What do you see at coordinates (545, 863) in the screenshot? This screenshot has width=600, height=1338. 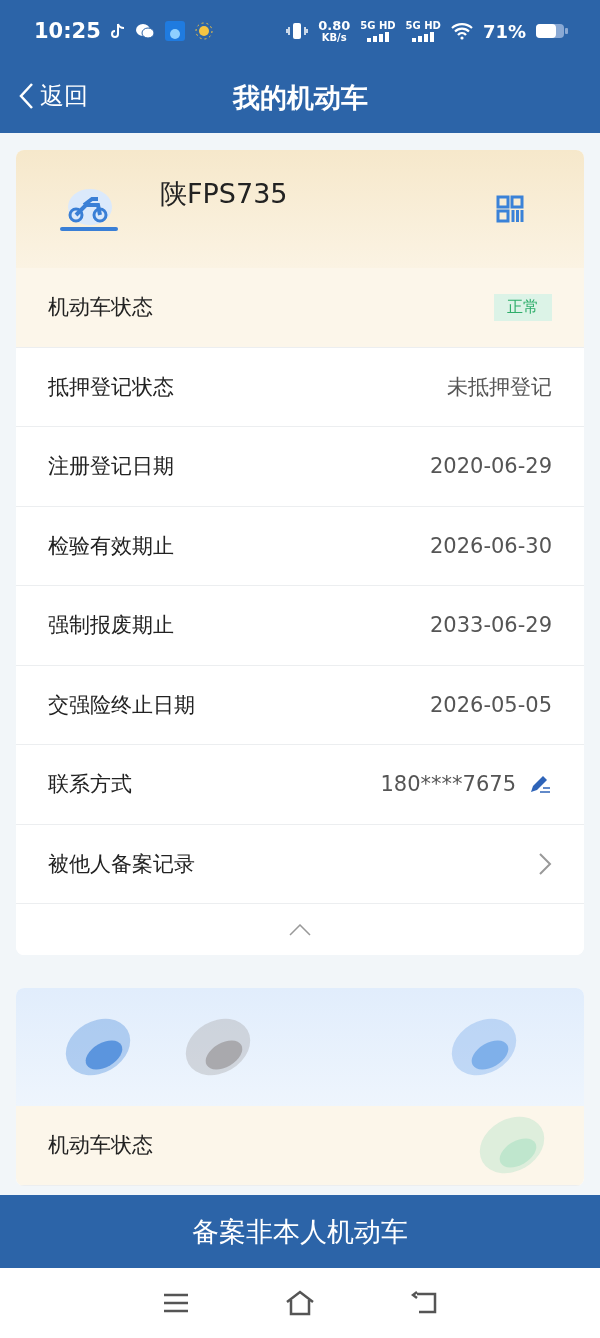 I see `chevron-right-icon` at bounding box center [545, 863].